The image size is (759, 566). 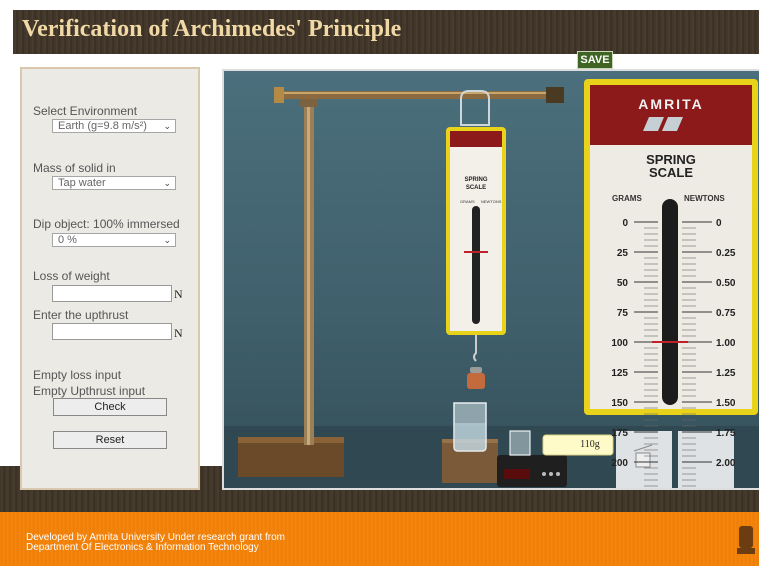 I want to click on emblem-icon, so click(x=746, y=540).